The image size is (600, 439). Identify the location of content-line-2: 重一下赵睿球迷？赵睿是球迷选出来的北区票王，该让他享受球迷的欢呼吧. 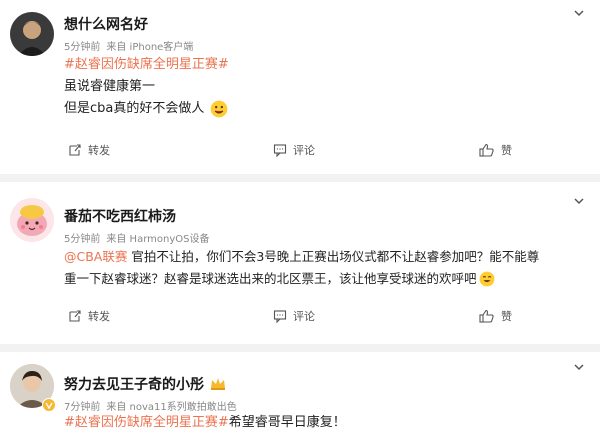
(301, 279).